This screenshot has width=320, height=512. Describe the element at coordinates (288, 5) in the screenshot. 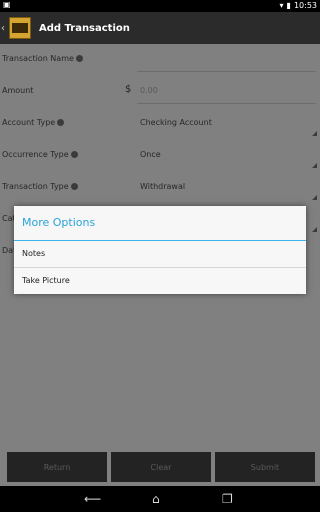

I see `battery-icon: ▮` at that location.